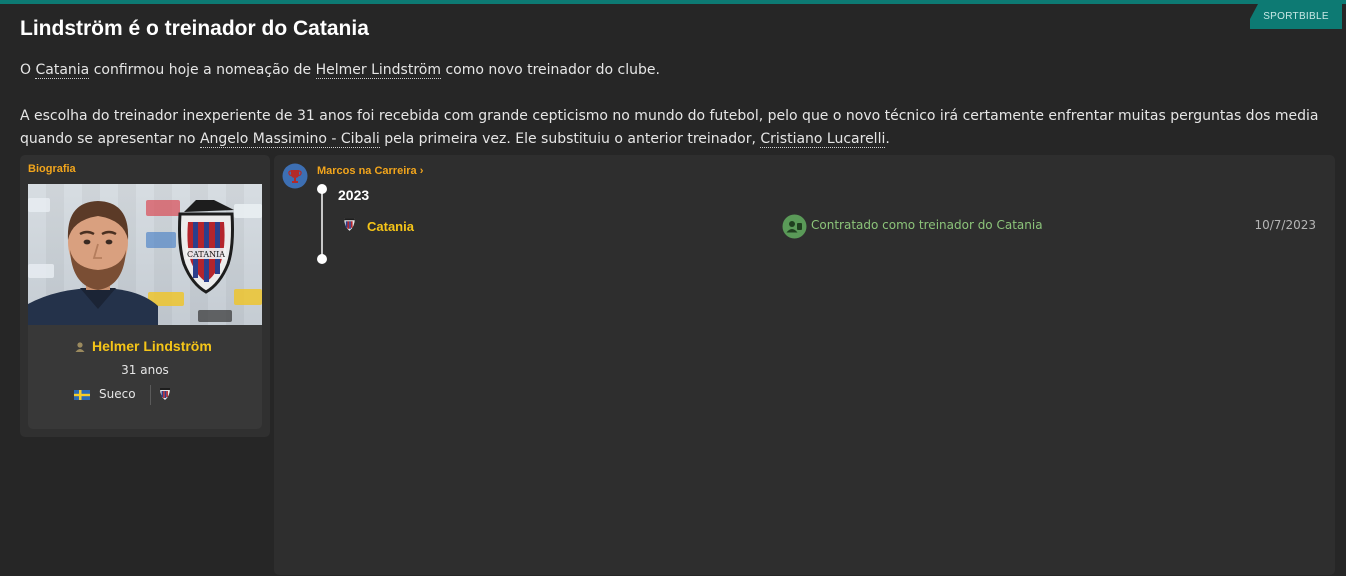  Describe the element at coordinates (52, 169) in the screenshot. I see `biography-title: Biografia` at that location.